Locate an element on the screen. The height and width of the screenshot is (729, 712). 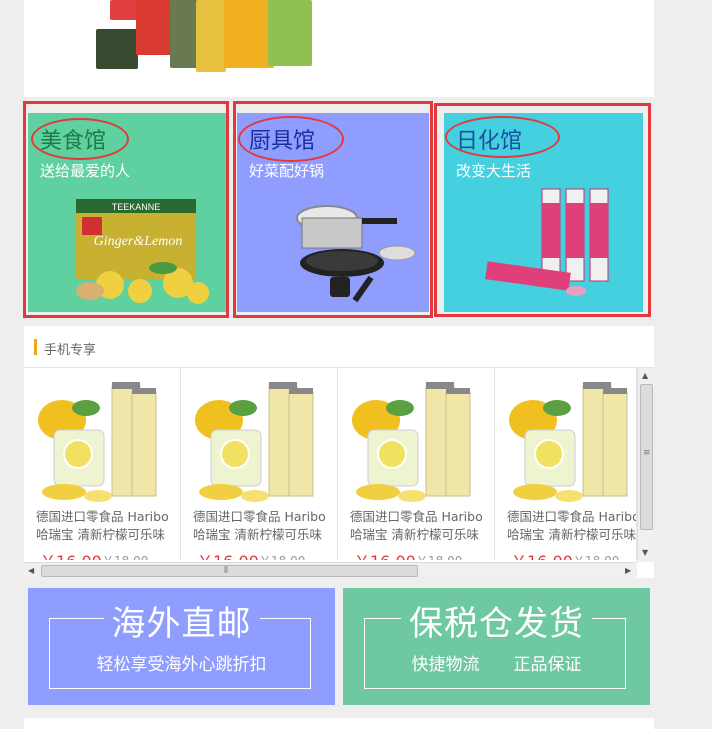
vertical-scrollbar: ▲ ≡ ▼ is located at coordinates (645, 465).